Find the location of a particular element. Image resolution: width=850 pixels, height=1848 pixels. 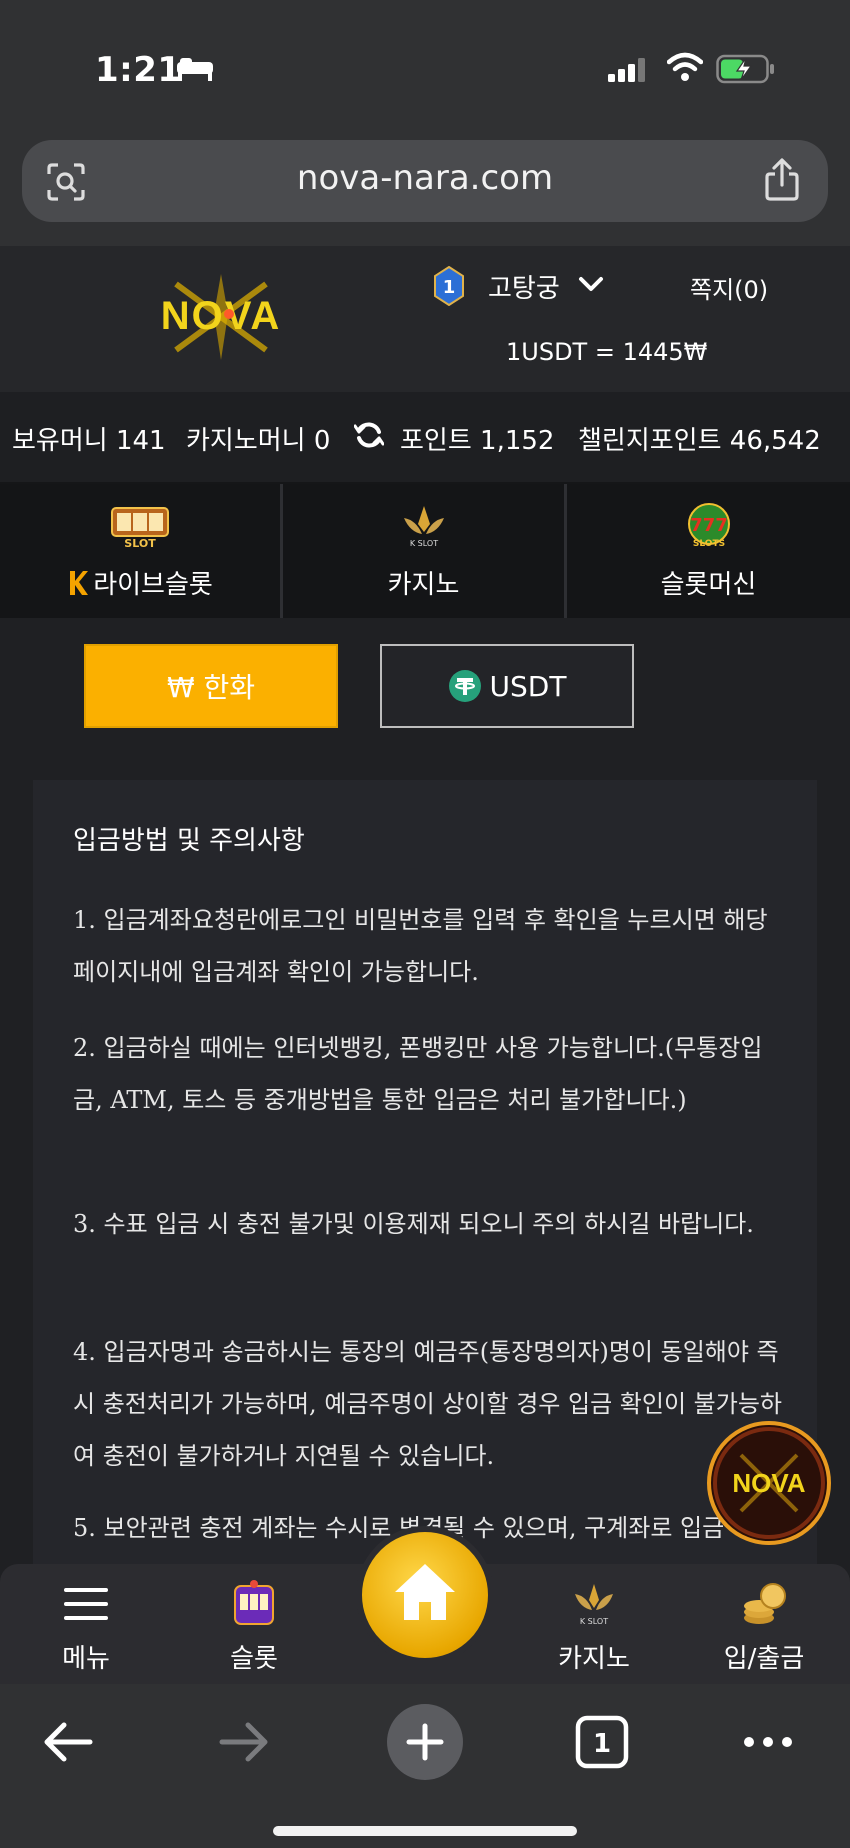

tab-live-slot-label: 라이브슬롯 is located at coordinates (153, 585).